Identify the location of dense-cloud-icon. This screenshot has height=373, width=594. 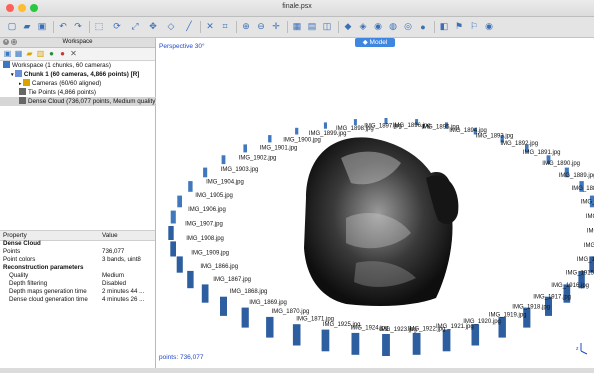
(22, 100).